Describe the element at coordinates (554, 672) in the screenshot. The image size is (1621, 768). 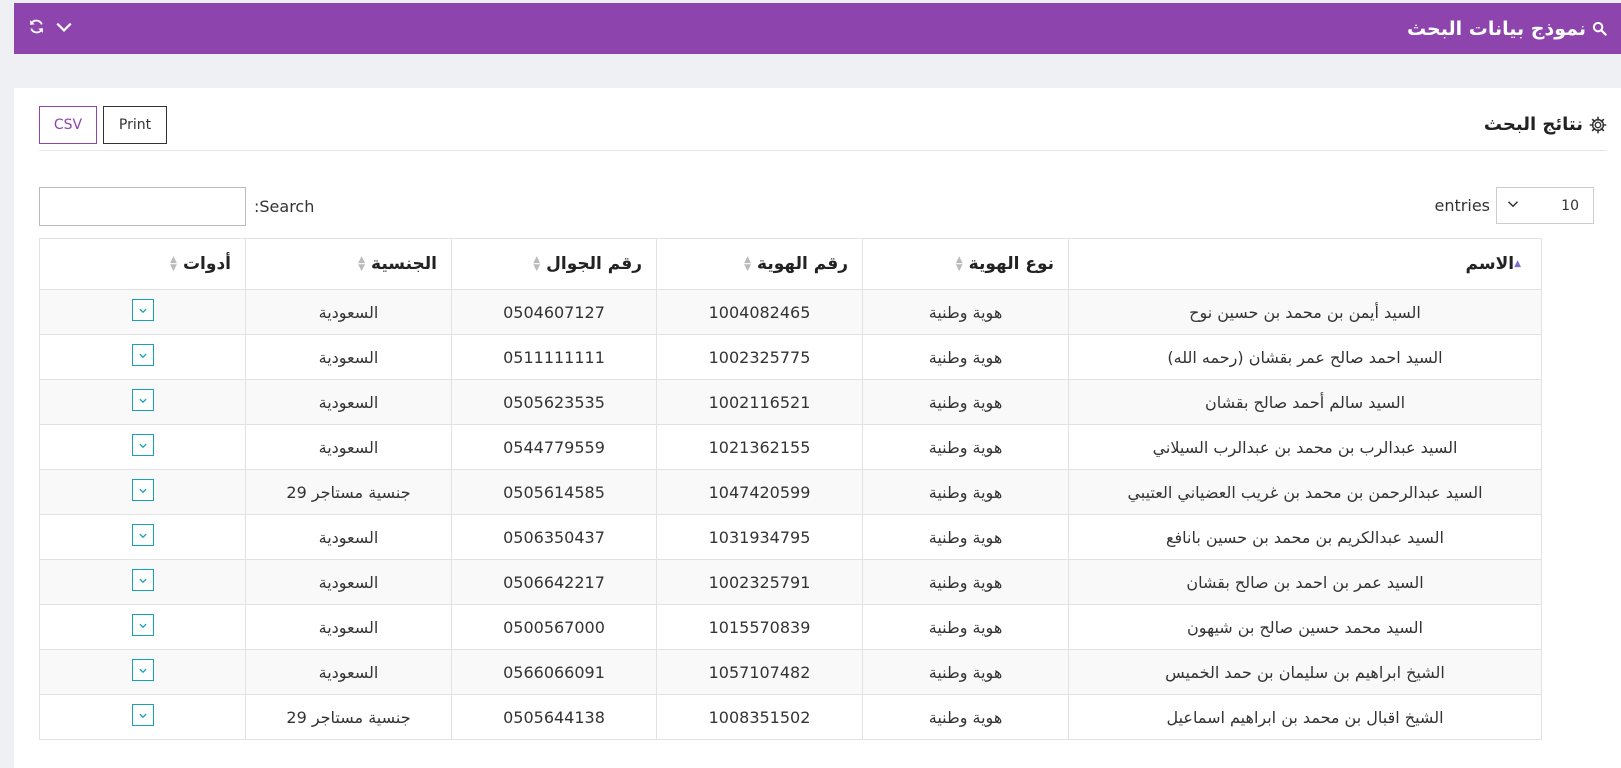
I see `cell-mobile: 0566066091` at that location.